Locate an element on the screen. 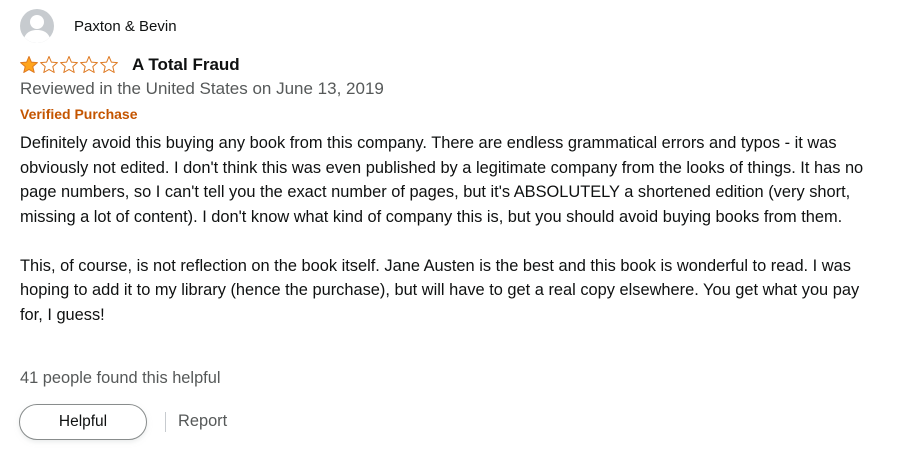  avatar is located at coordinates (37, 26).